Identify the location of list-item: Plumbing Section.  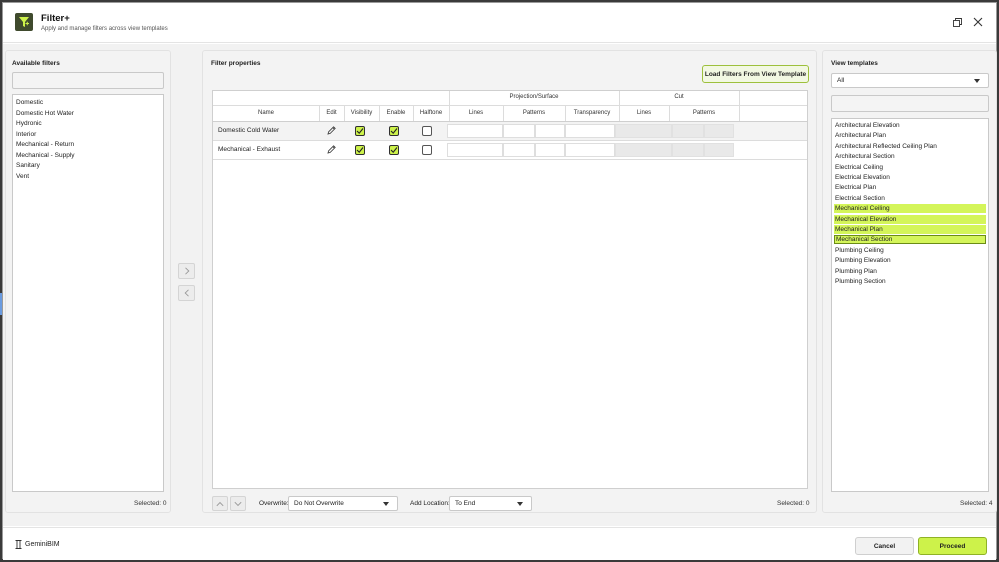
(910, 281).